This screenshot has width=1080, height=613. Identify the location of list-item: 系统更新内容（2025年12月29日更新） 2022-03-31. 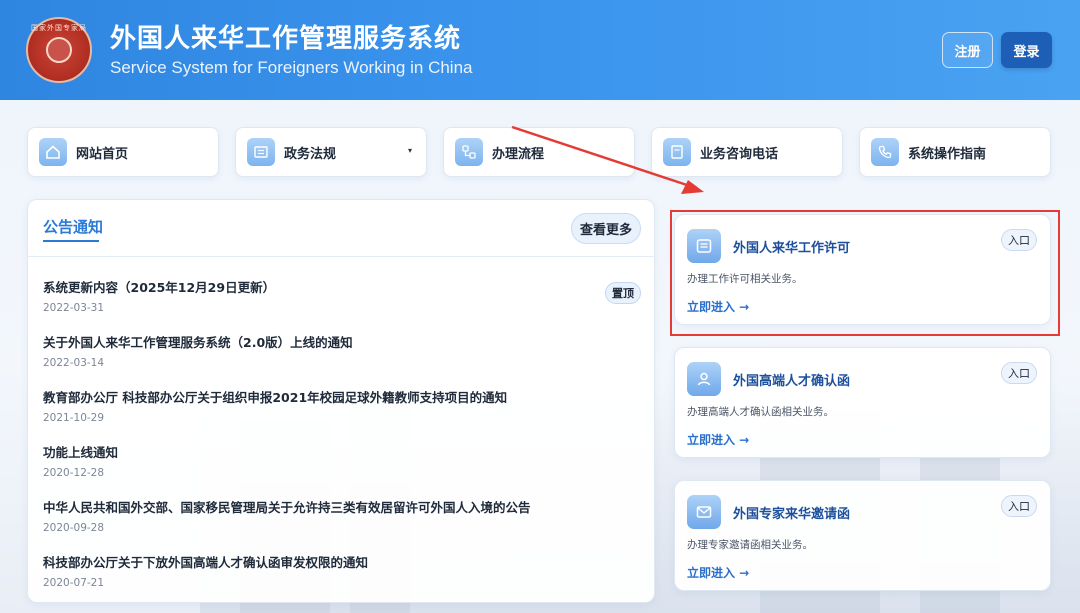
(338, 295).